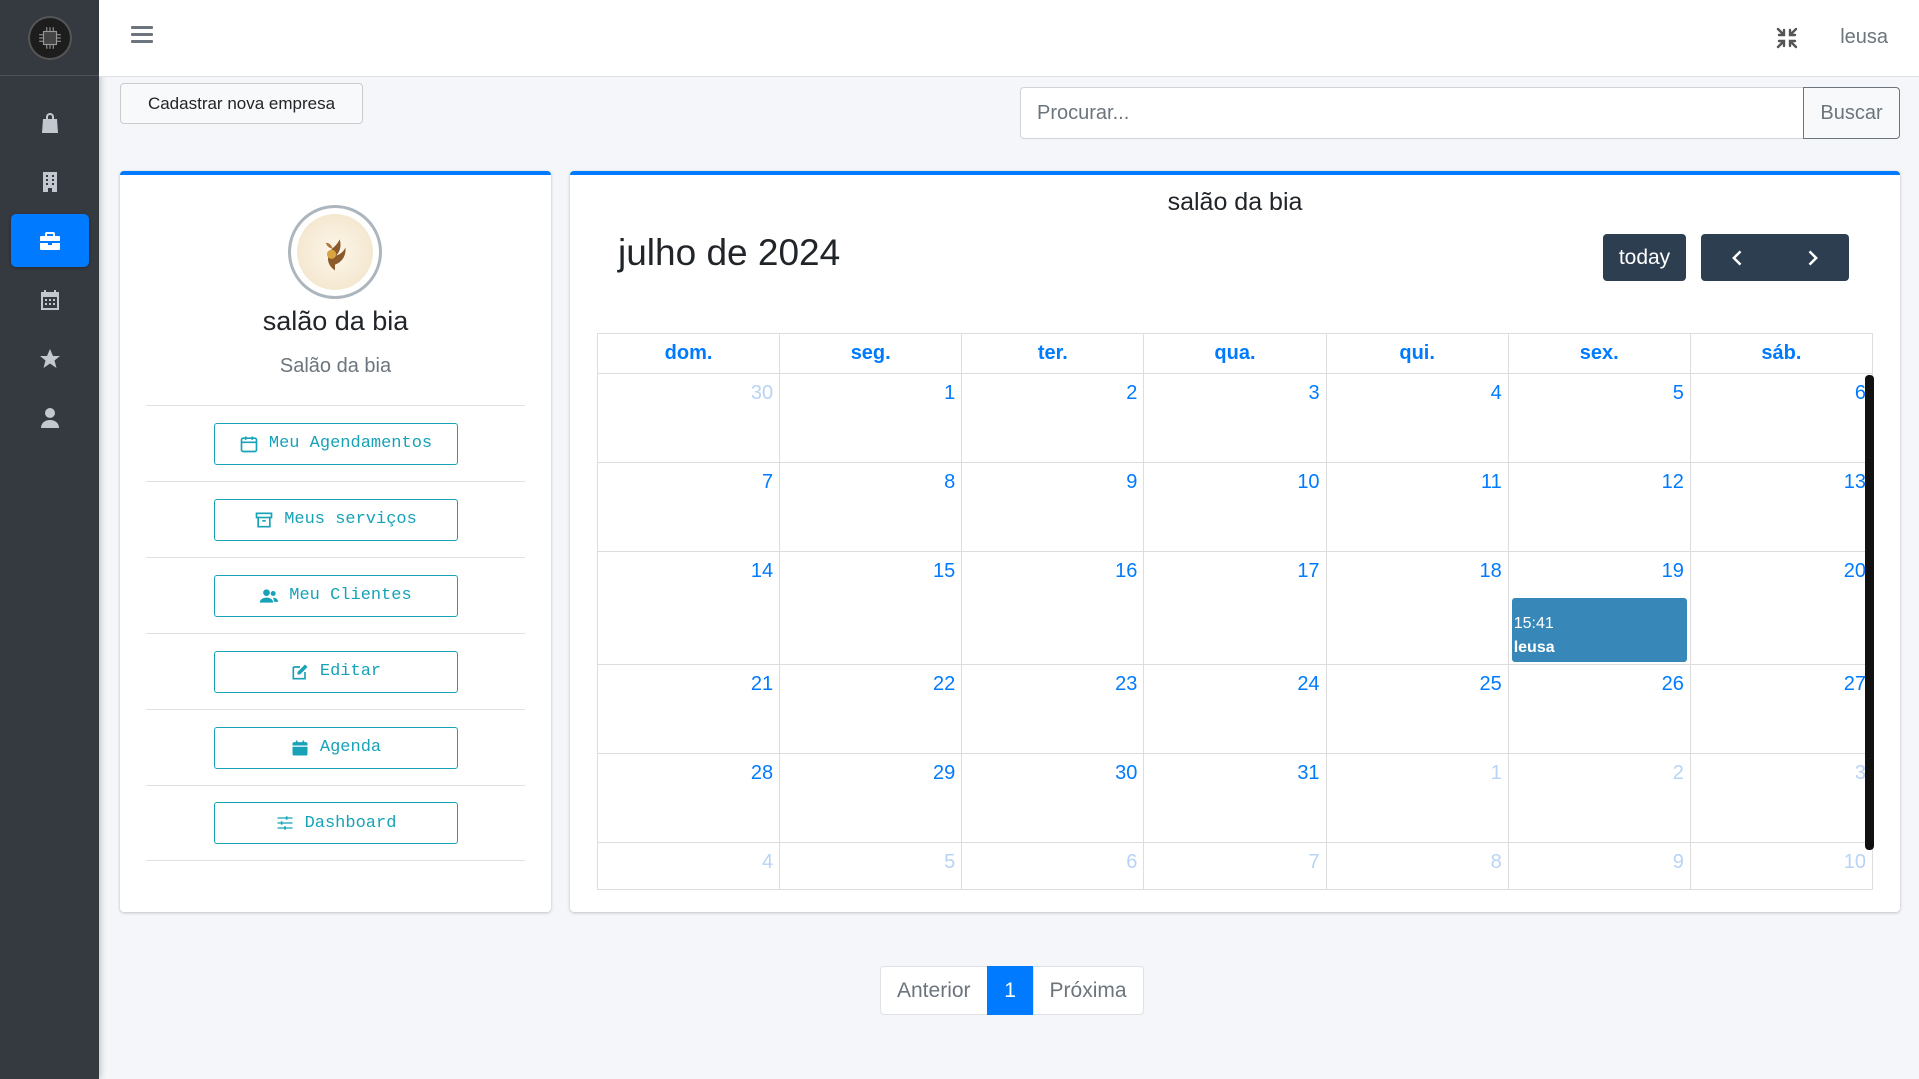 The image size is (1919, 1079). What do you see at coordinates (1644, 257) in the screenshot?
I see `today-button: today` at bounding box center [1644, 257].